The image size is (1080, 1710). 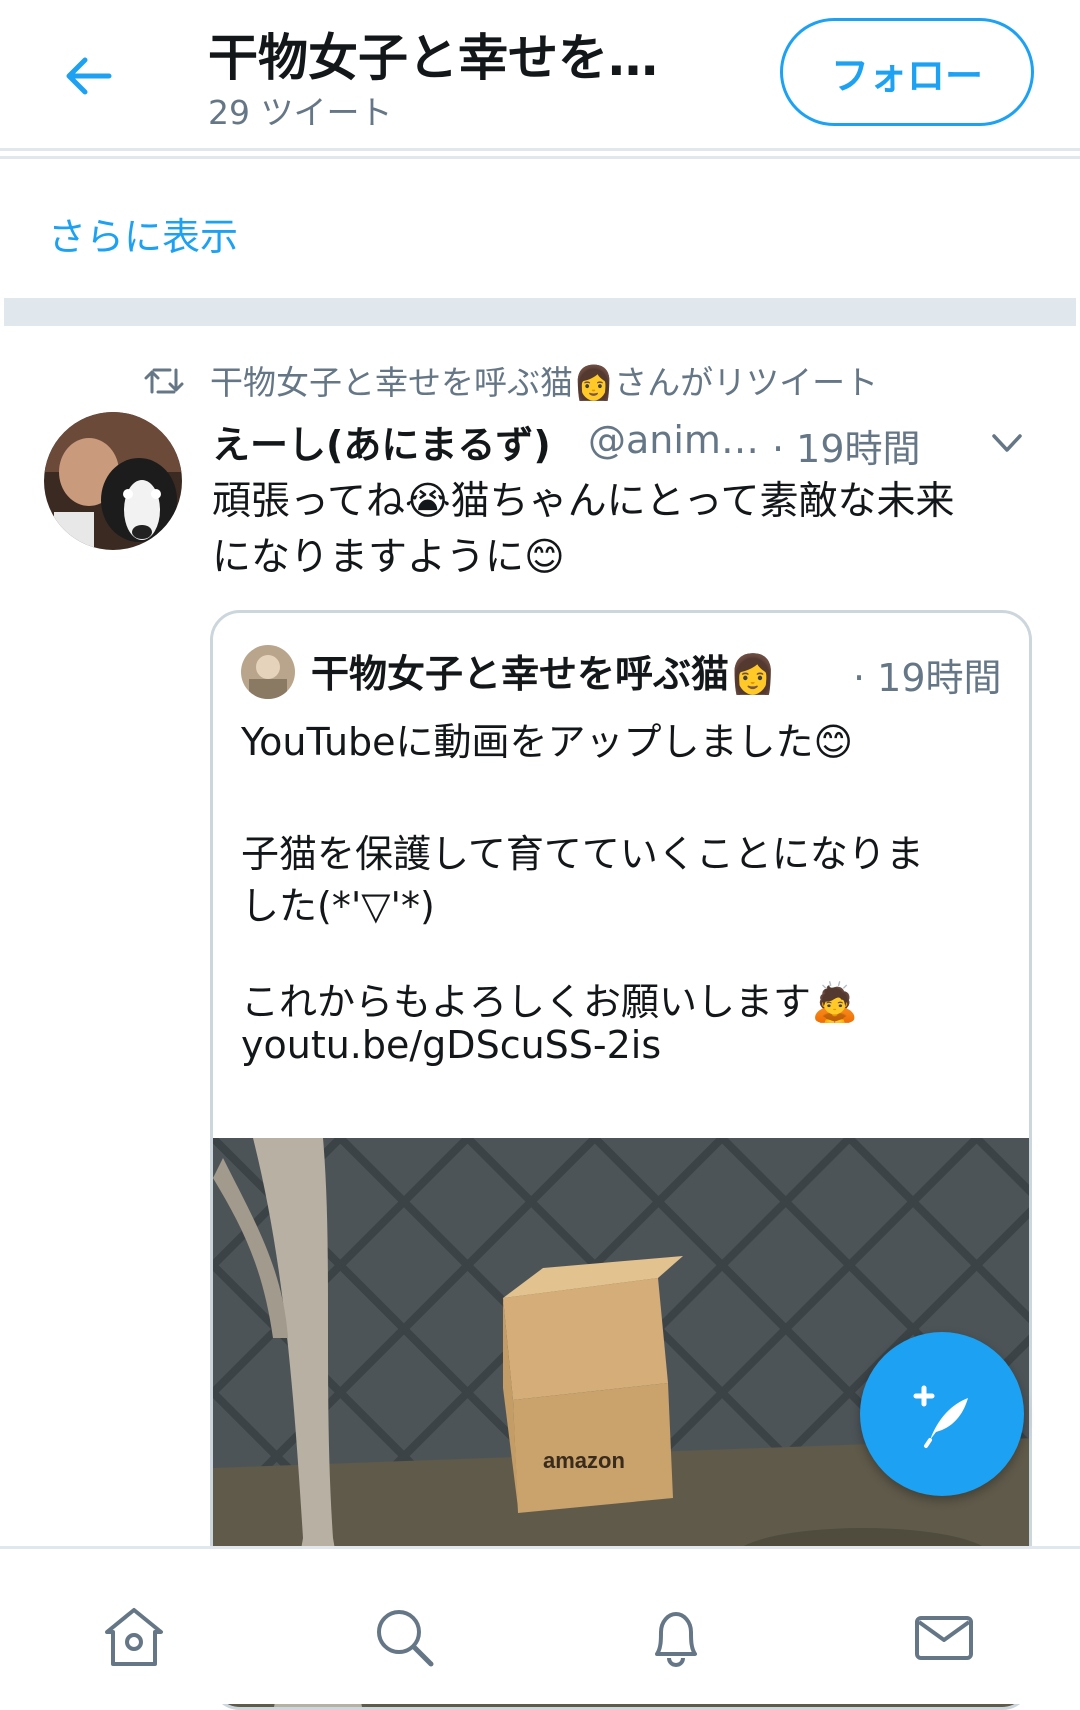 I want to click on nav-search, so click(x=404, y=1637).